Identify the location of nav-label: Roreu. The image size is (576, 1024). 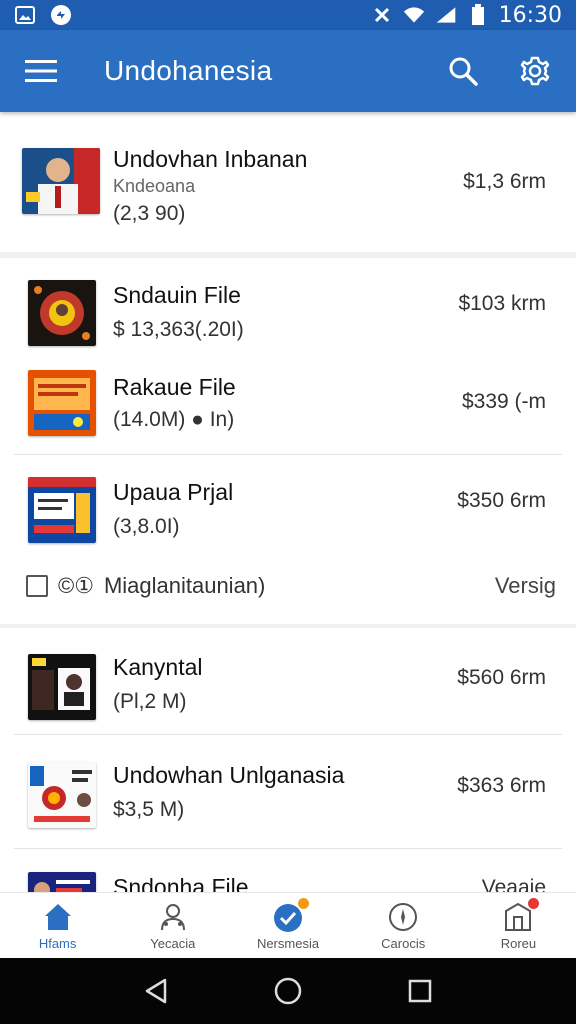
(518, 943).